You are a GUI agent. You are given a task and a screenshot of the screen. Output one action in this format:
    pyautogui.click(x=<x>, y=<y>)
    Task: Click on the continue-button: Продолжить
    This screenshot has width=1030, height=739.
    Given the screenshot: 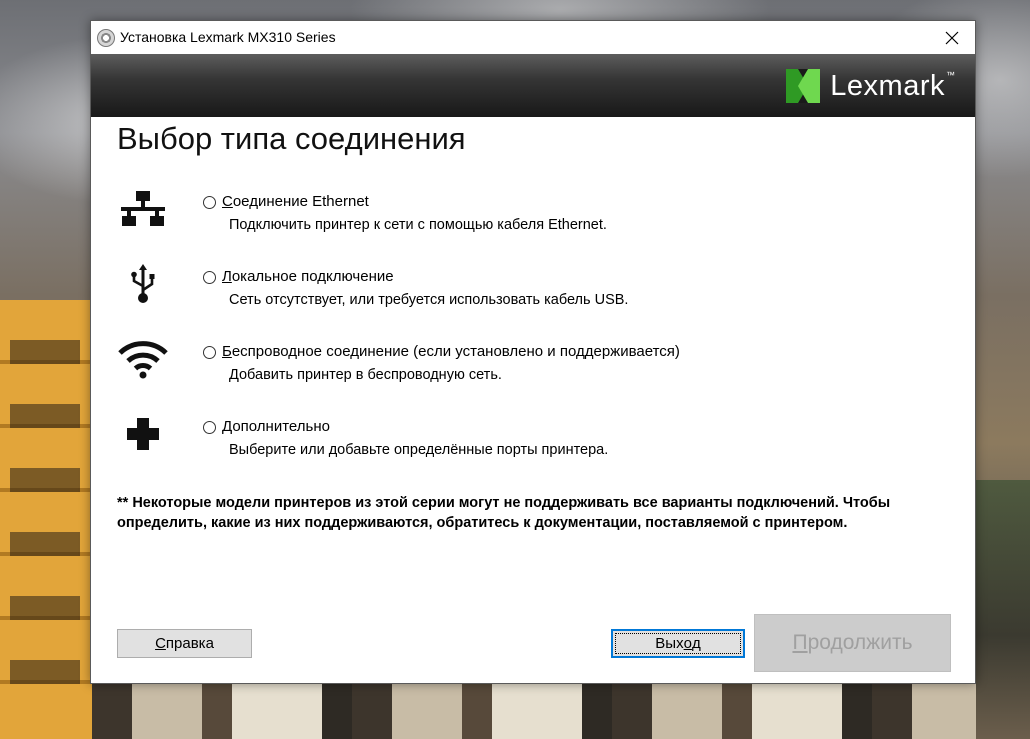 What is the action you would take?
    pyautogui.click(x=852, y=643)
    